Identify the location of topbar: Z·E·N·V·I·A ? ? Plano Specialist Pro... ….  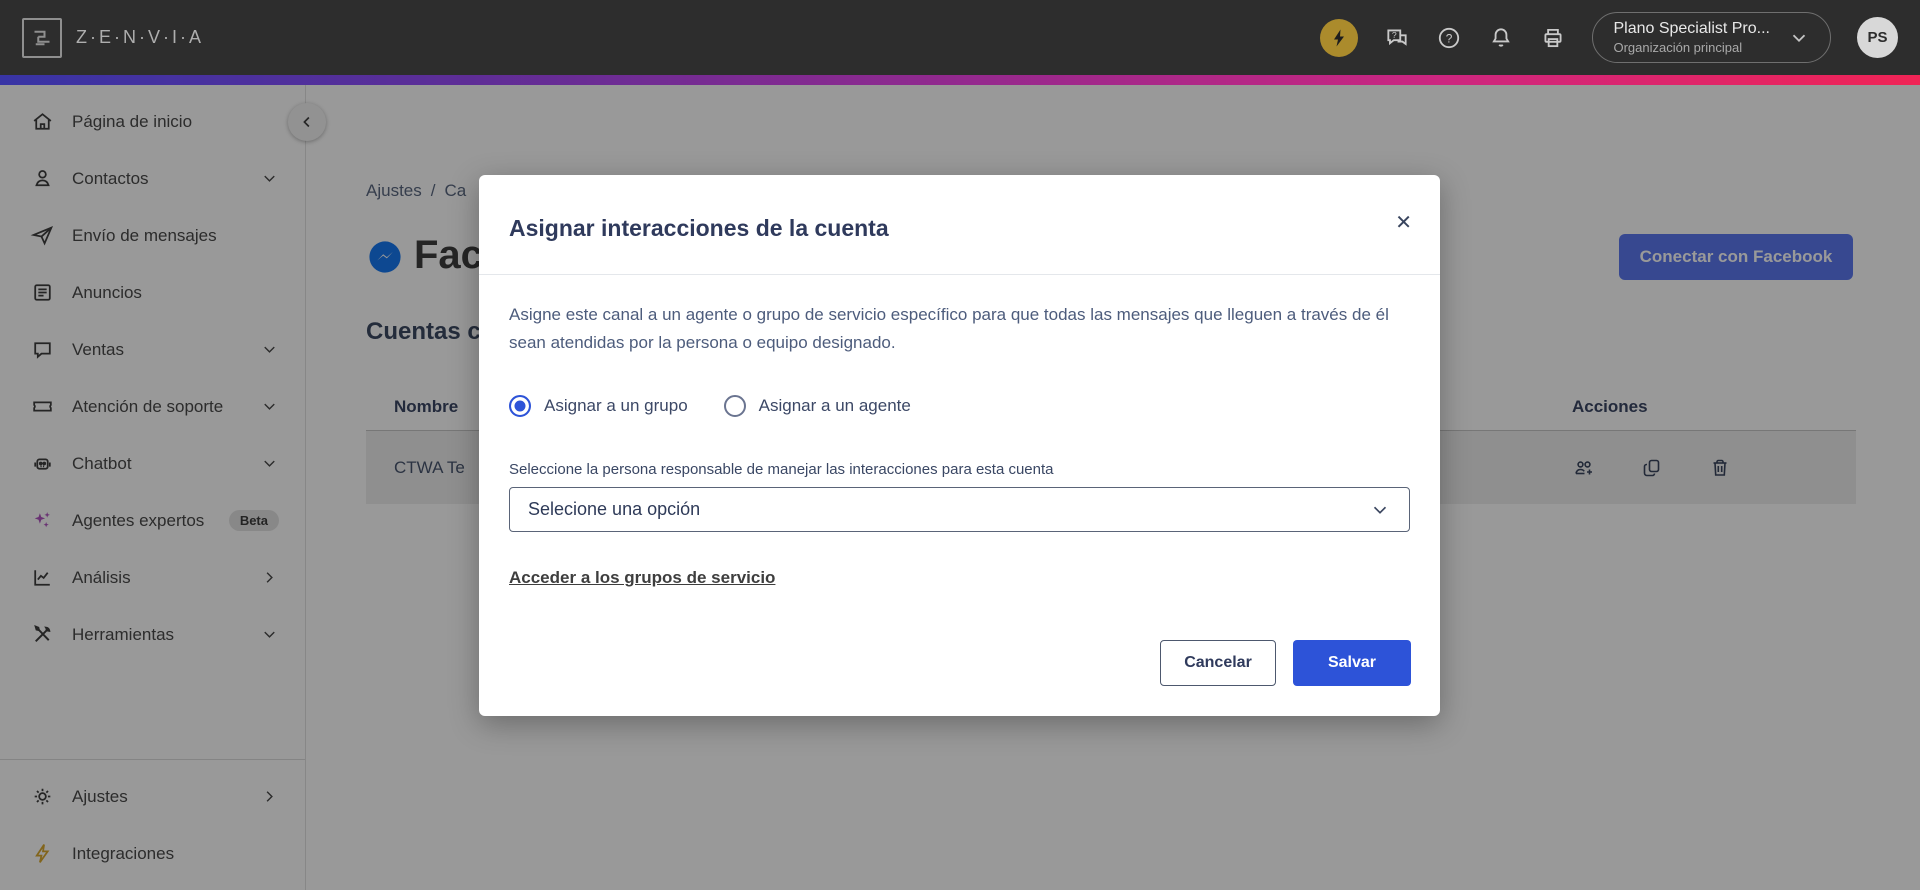
(960, 37).